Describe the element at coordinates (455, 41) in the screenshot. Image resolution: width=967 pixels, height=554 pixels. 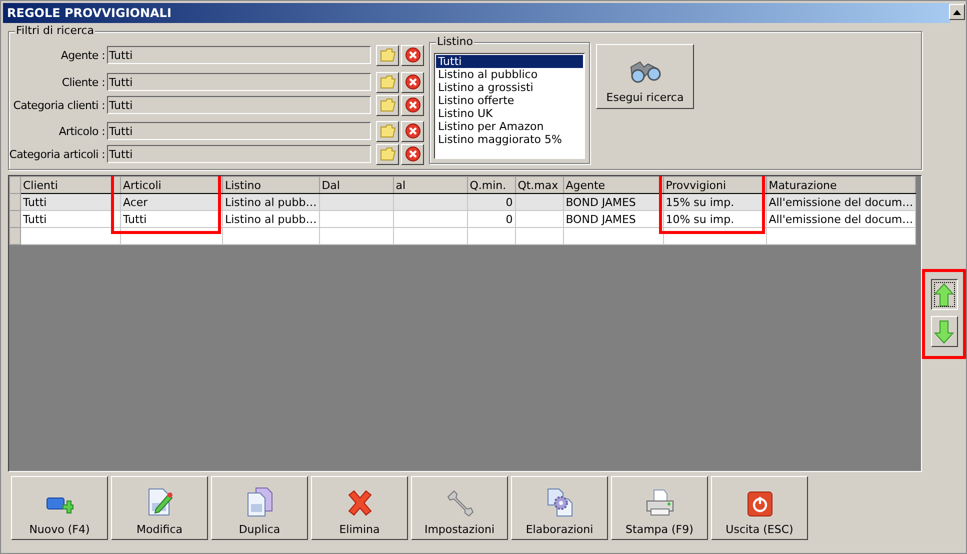
I see `group-title: Listino` at that location.